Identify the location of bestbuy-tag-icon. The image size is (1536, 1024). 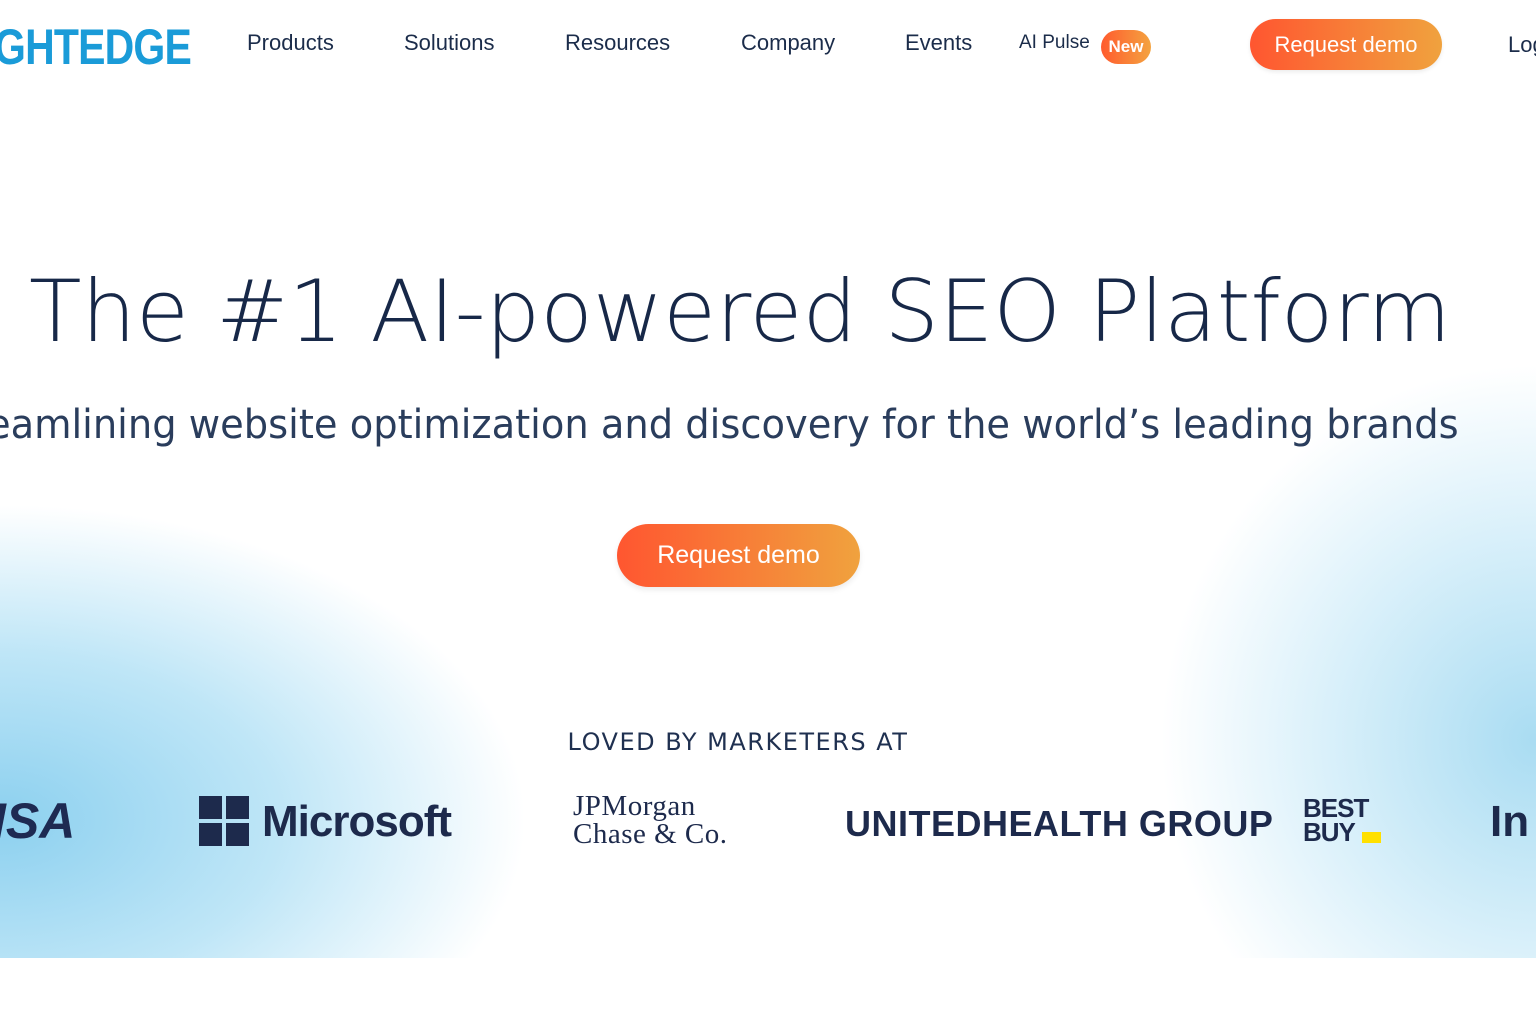
(1371, 837).